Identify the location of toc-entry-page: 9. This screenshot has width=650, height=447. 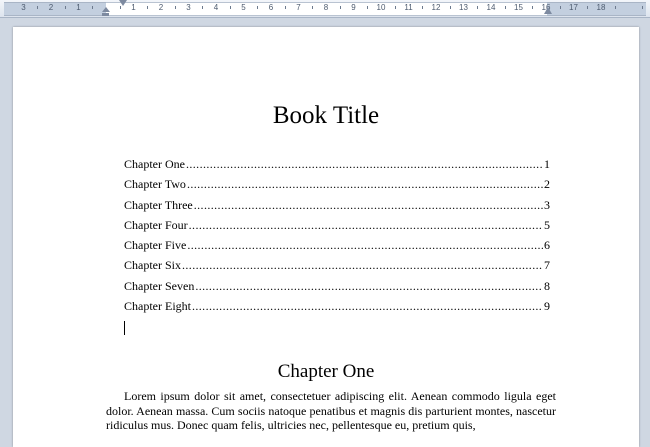
(547, 306).